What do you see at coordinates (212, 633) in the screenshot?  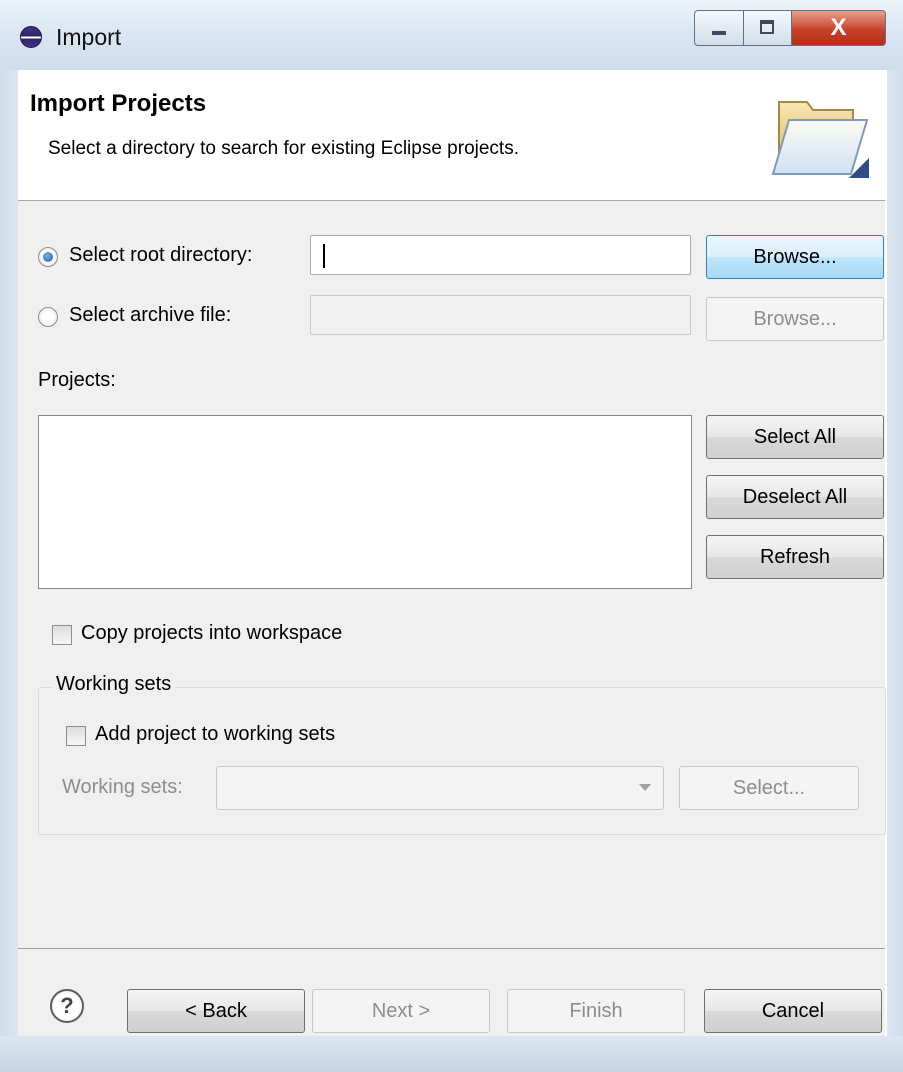 I see `copy-projects-label: Copy projects into workspace` at bounding box center [212, 633].